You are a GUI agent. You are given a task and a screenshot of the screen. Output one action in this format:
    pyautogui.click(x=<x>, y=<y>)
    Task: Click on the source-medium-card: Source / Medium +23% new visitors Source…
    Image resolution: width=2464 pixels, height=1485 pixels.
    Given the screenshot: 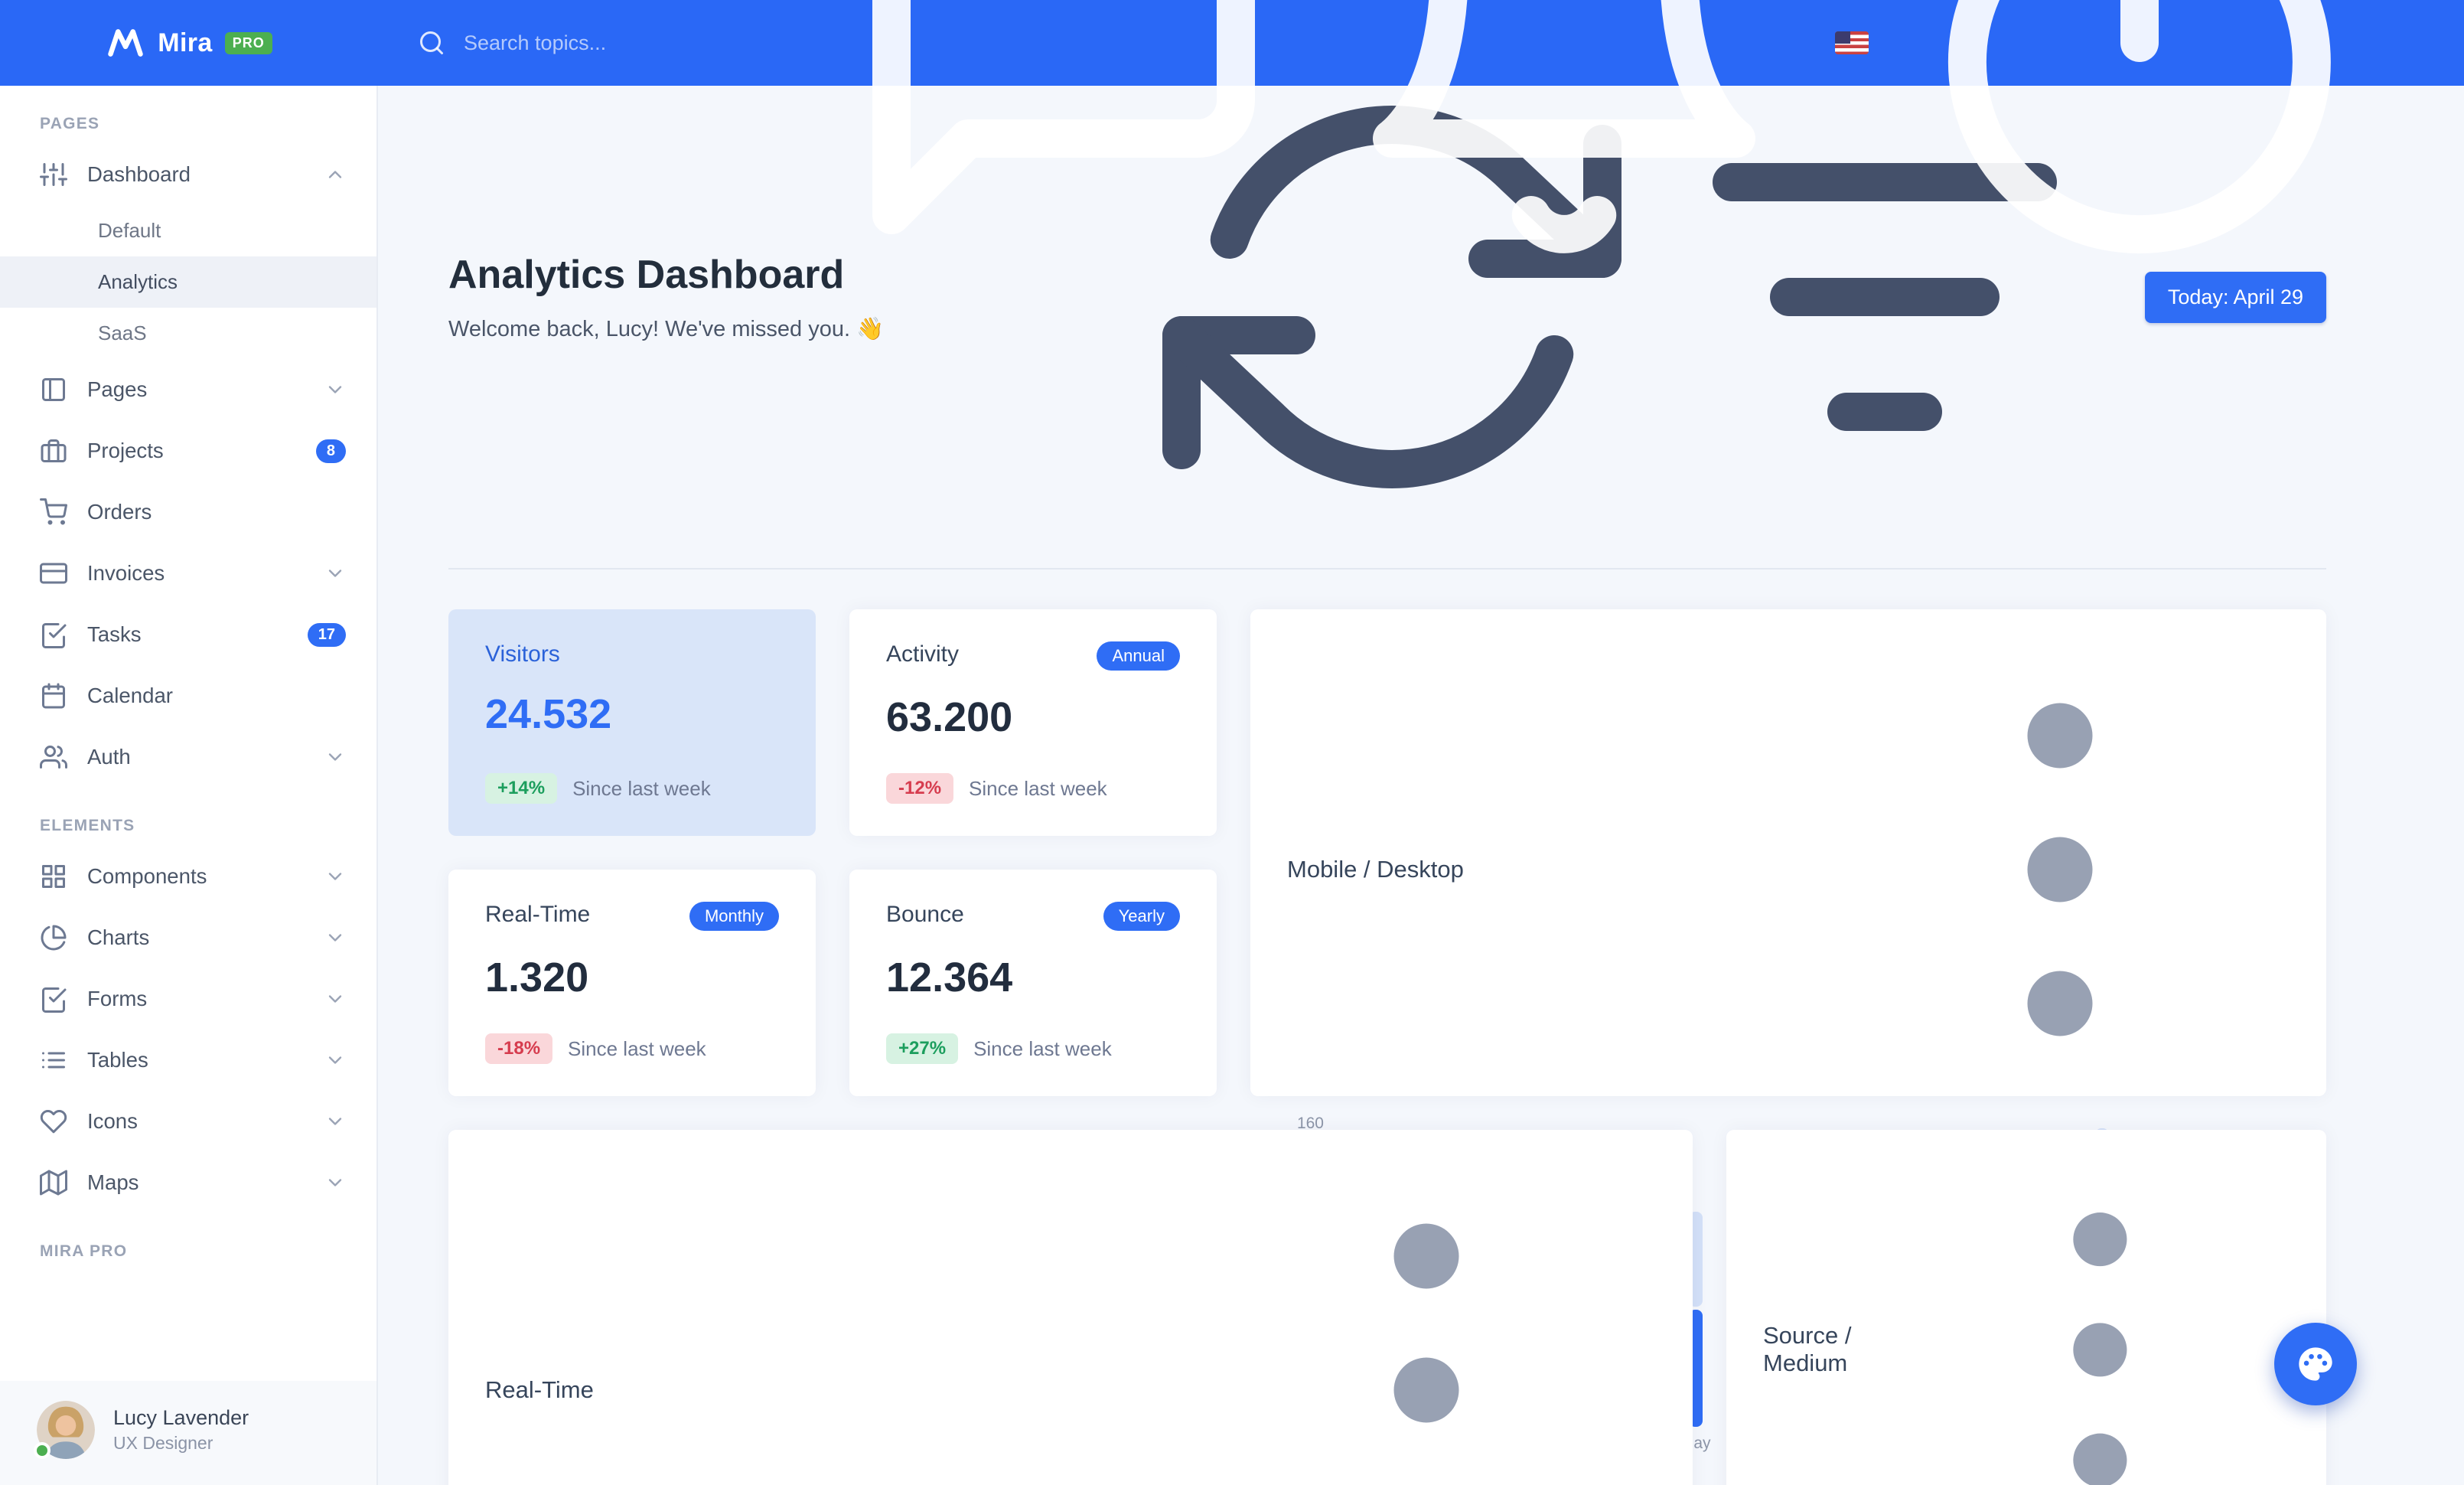 What is the action you would take?
    pyautogui.click(x=2026, y=1307)
    